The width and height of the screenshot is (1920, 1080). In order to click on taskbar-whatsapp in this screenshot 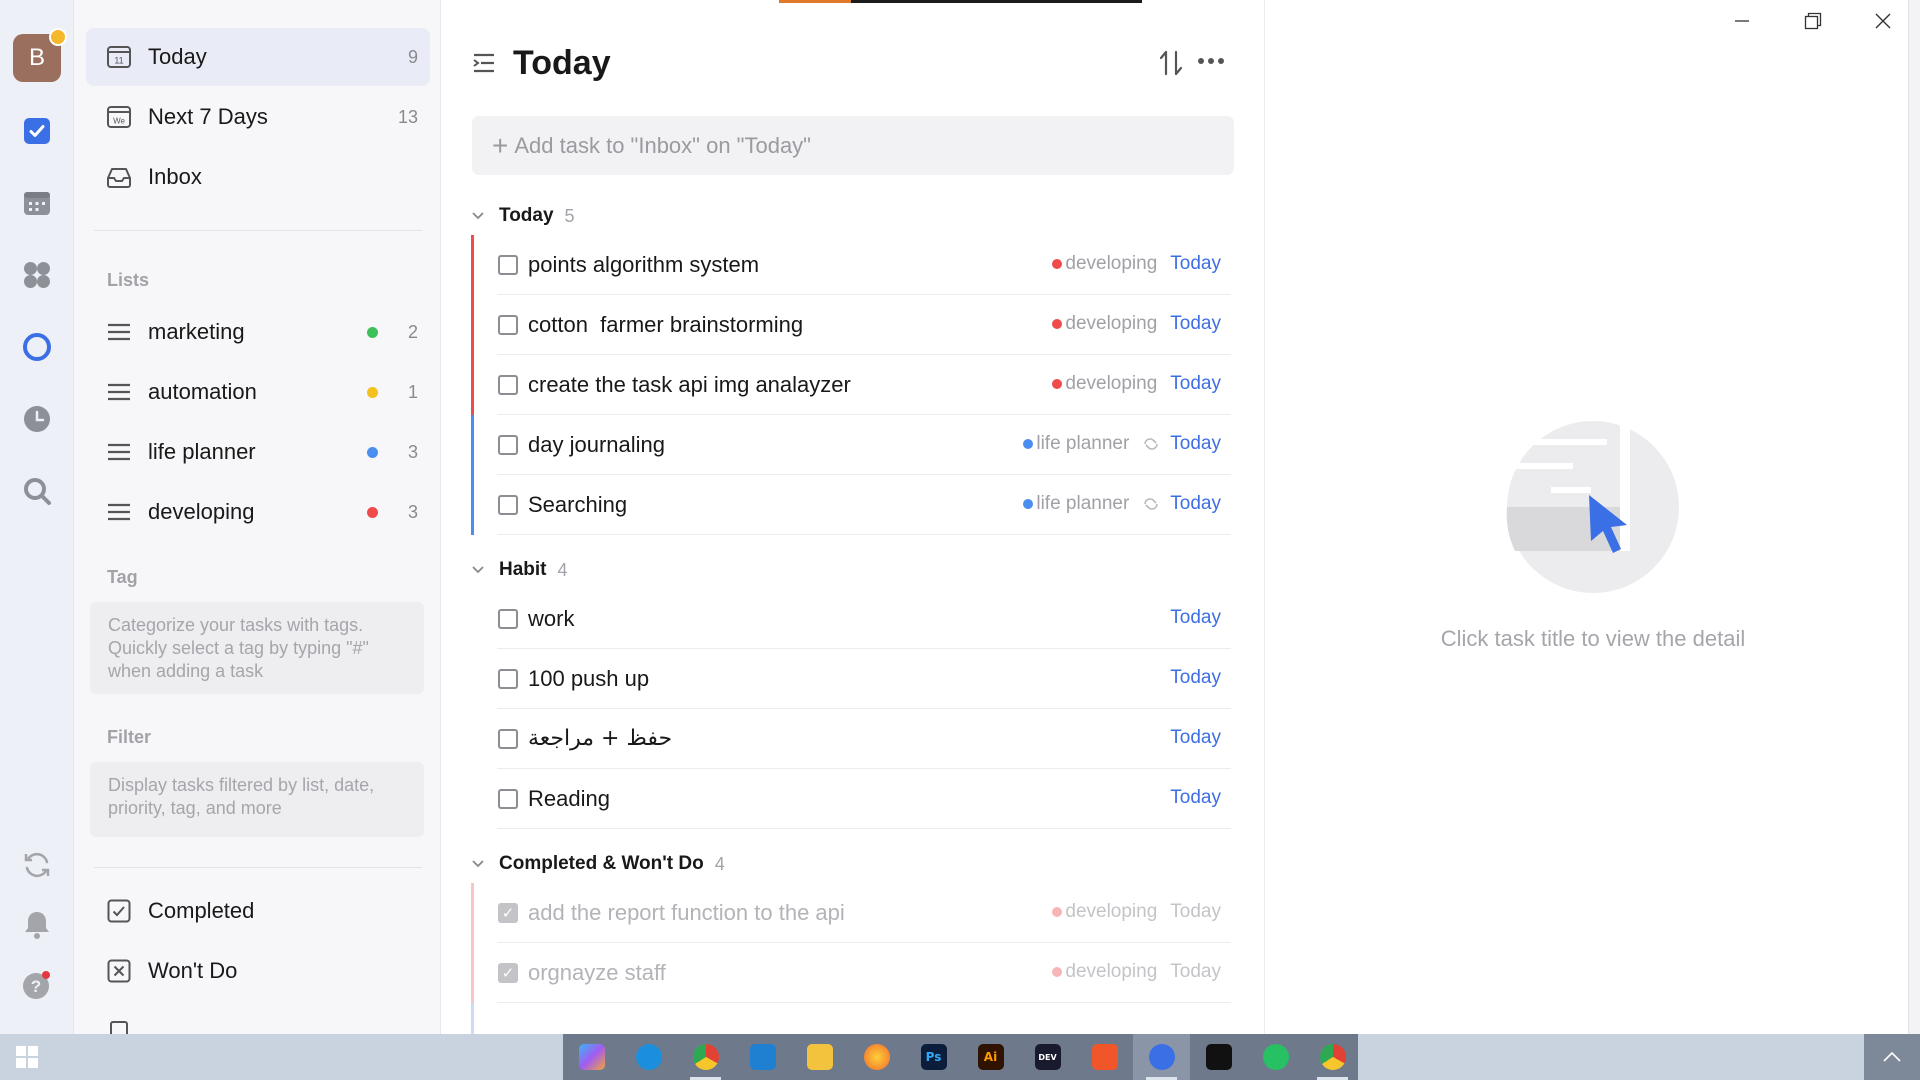, I will do `click(1275, 1057)`.